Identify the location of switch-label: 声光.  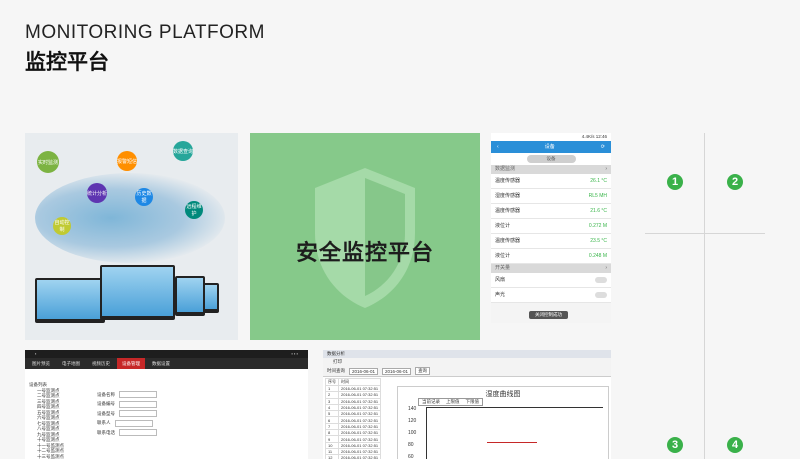
(500, 295).